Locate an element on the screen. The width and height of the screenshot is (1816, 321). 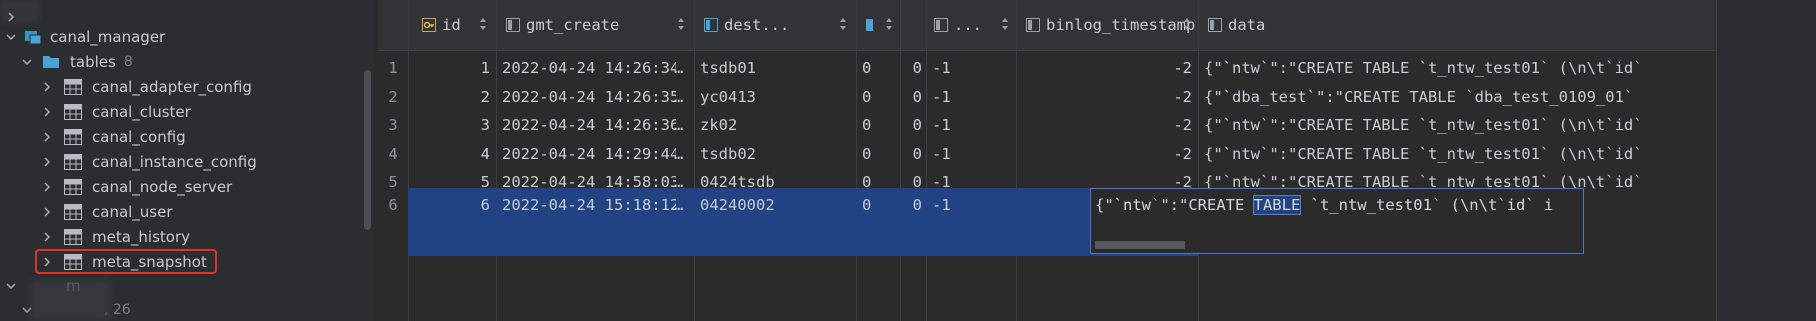
cell-gmt-create: 2022-04-24 14:26:34 is located at coordinates (589, 68).